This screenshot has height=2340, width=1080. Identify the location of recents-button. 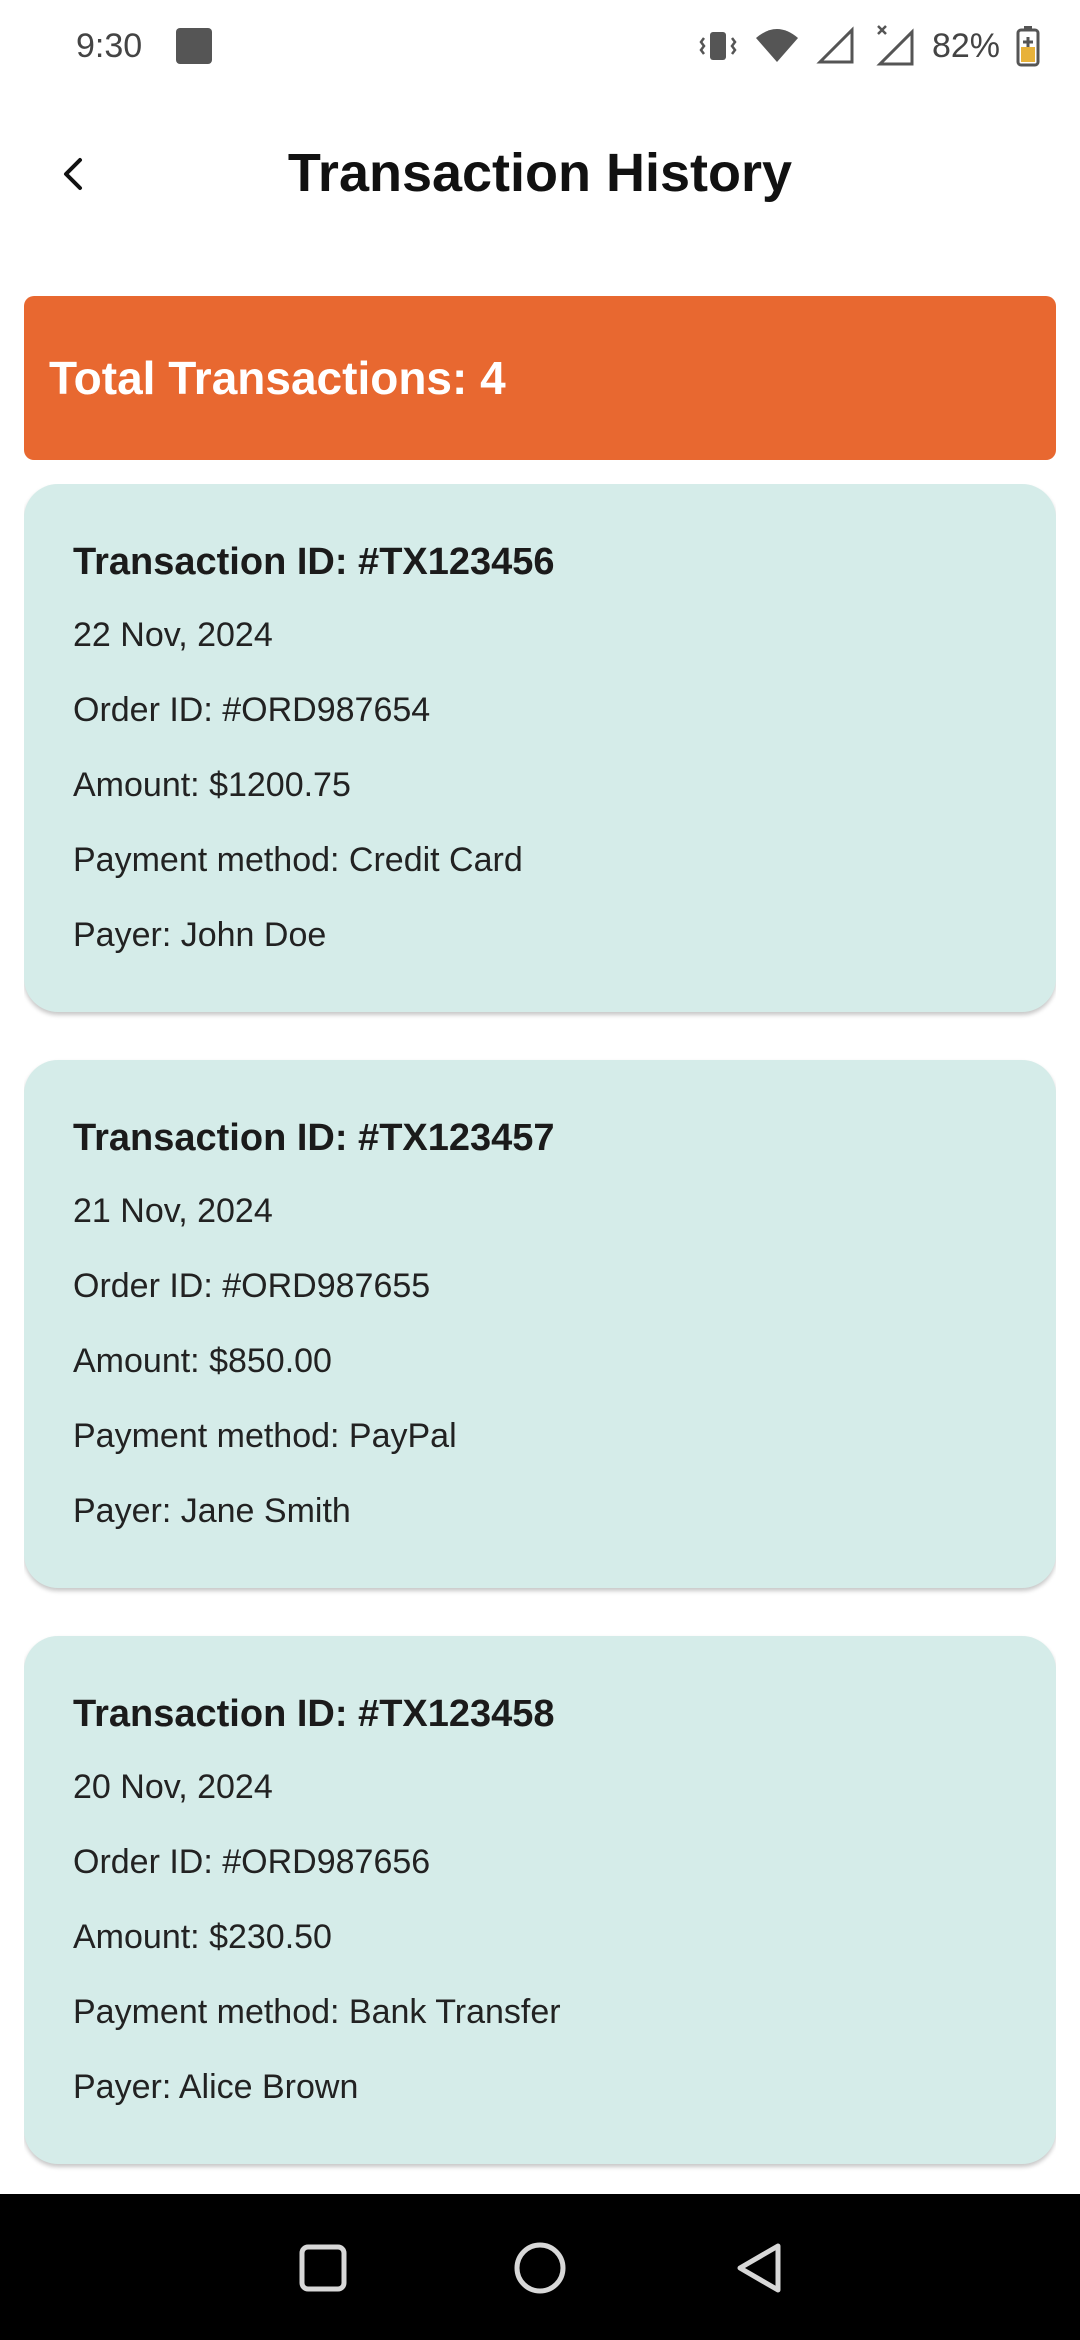
(323, 2268).